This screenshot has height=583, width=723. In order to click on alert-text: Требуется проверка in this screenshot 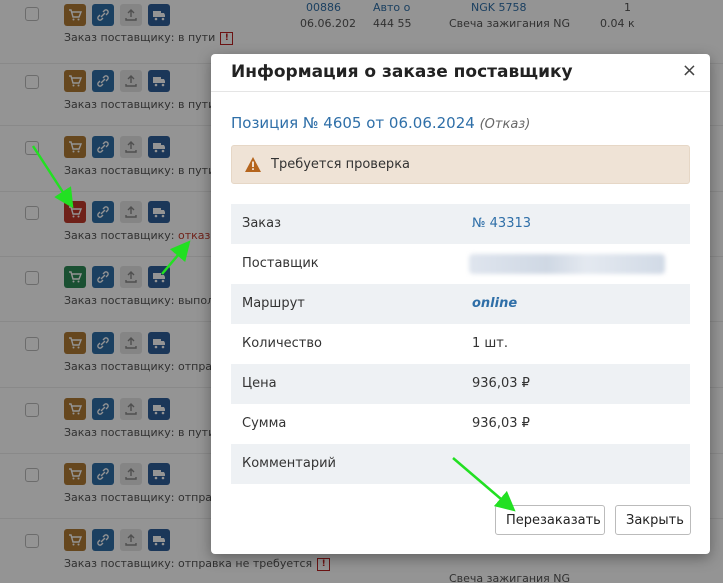, I will do `click(341, 164)`.